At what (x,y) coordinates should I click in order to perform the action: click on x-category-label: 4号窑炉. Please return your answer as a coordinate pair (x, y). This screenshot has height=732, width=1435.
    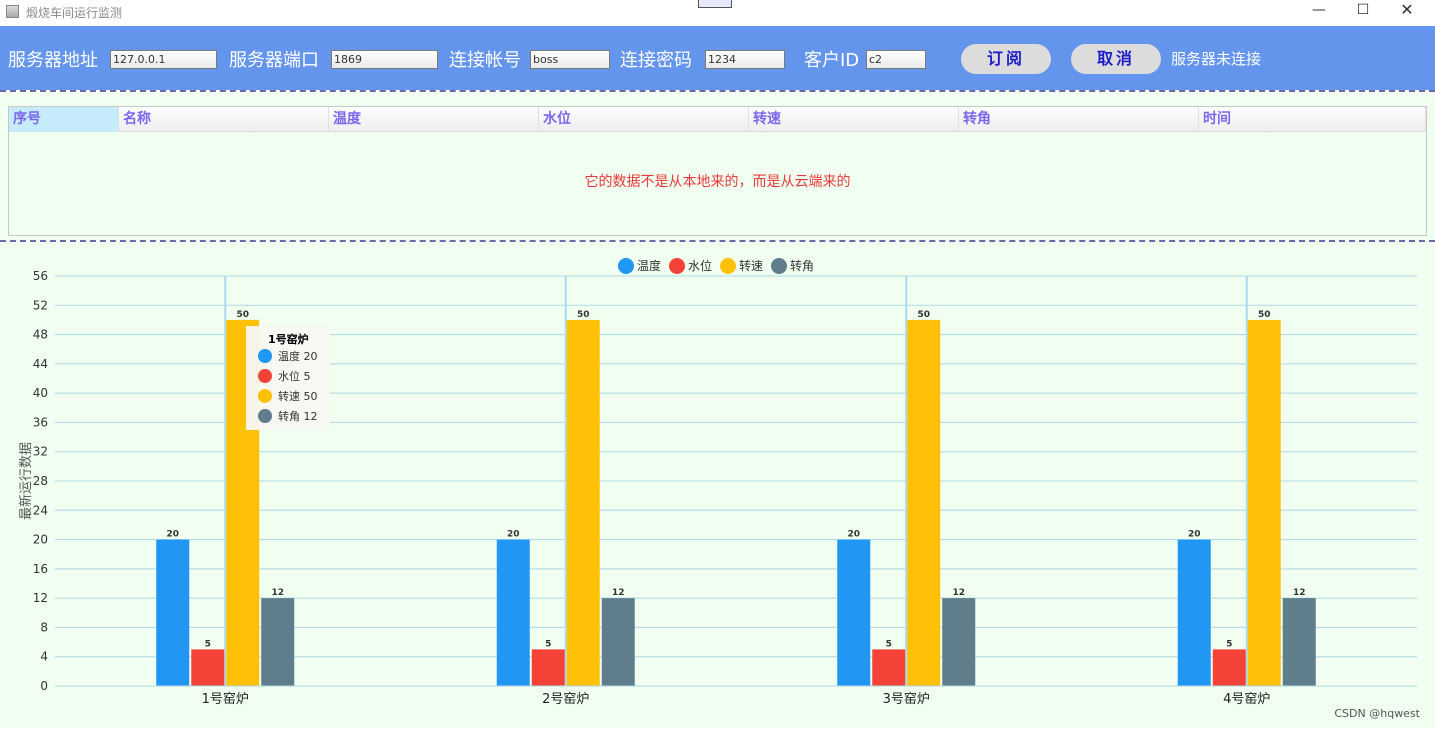
    Looking at the image, I should click on (1246, 699).